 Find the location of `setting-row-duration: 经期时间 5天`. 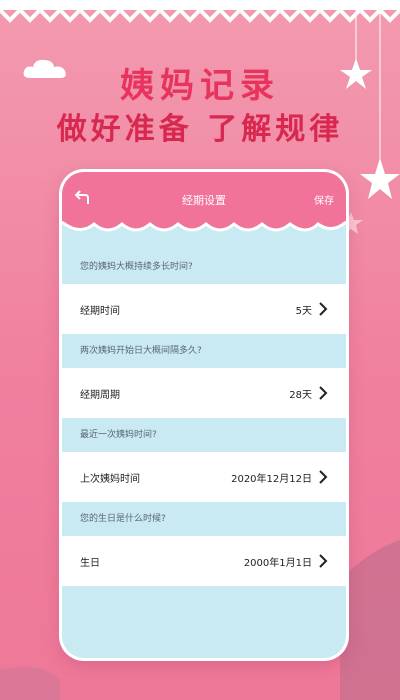

setting-row-duration: 经期时间 5天 is located at coordinates (204, 309).